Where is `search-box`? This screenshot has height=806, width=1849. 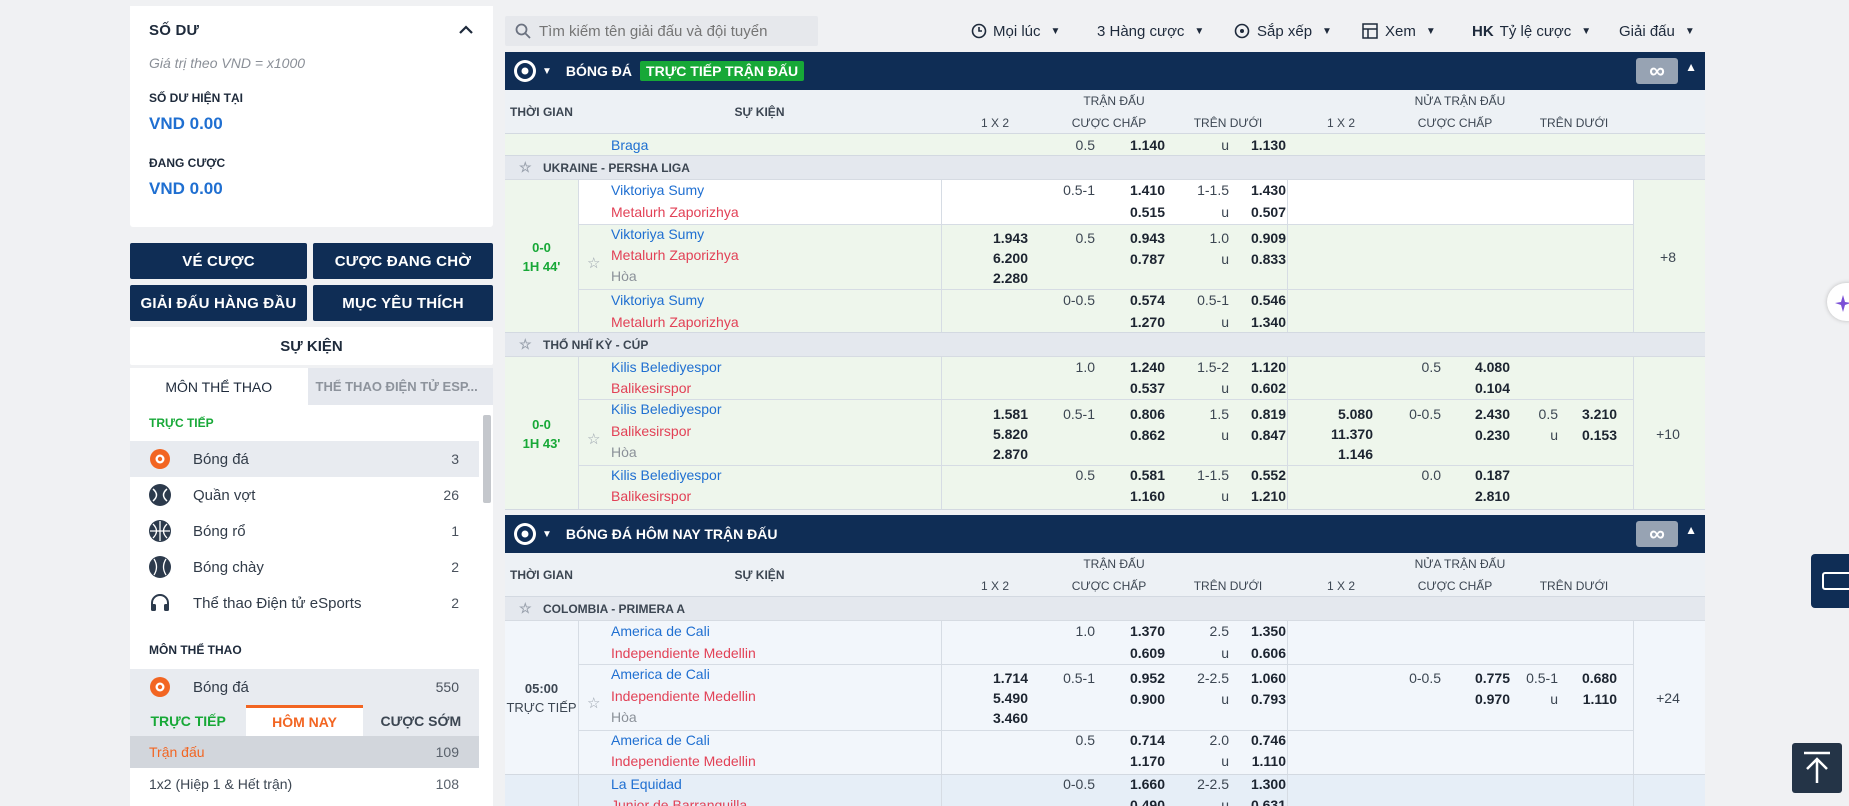
search-box is located at coordinates (661, 31).